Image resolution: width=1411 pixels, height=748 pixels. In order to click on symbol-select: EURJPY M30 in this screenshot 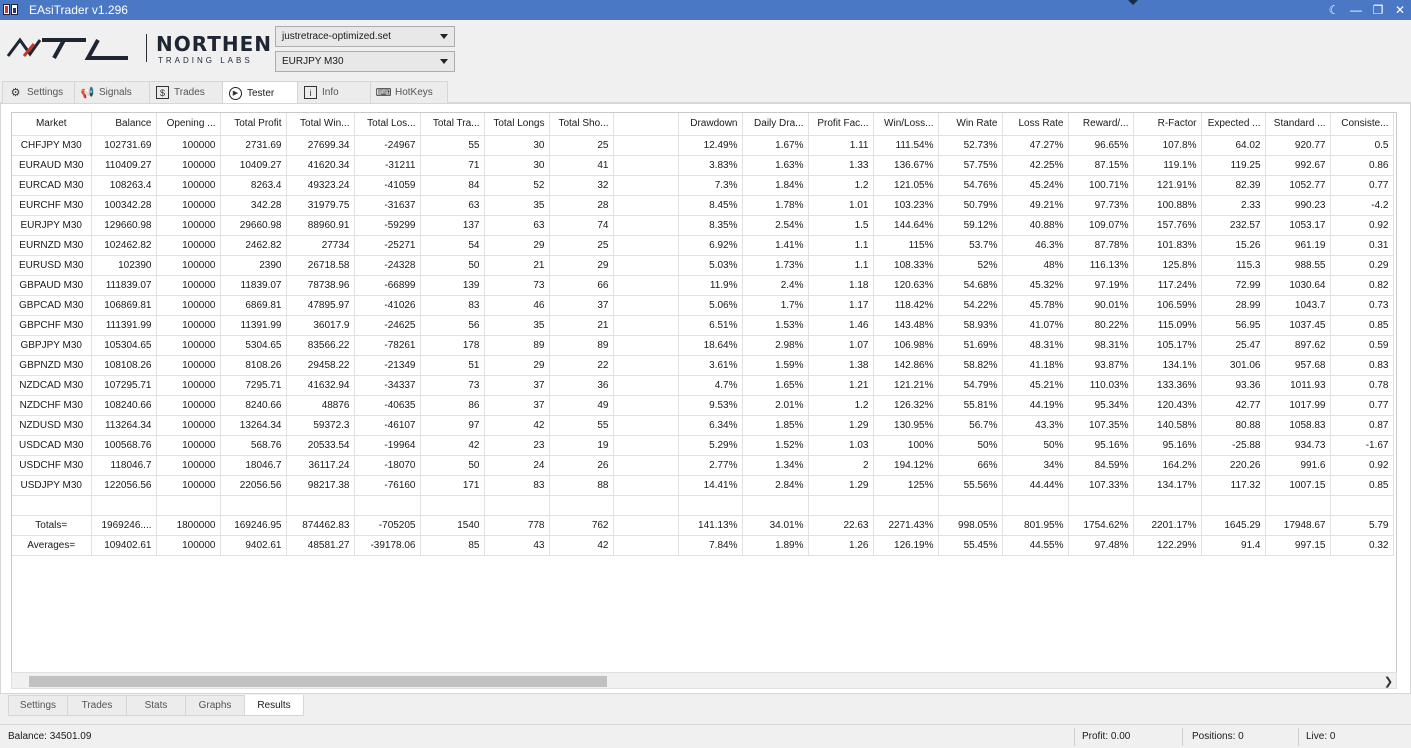, I will do `click(365, 61)`.